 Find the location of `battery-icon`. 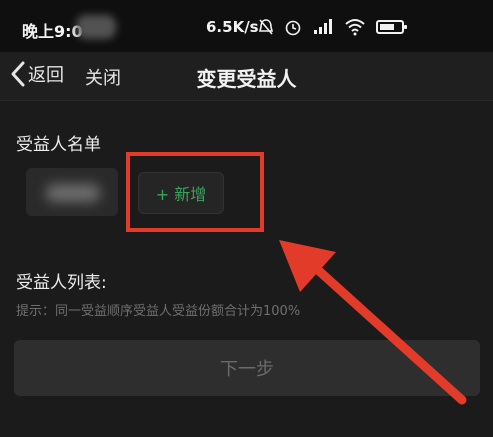

battery-icon is located at coordinates (391, 27).